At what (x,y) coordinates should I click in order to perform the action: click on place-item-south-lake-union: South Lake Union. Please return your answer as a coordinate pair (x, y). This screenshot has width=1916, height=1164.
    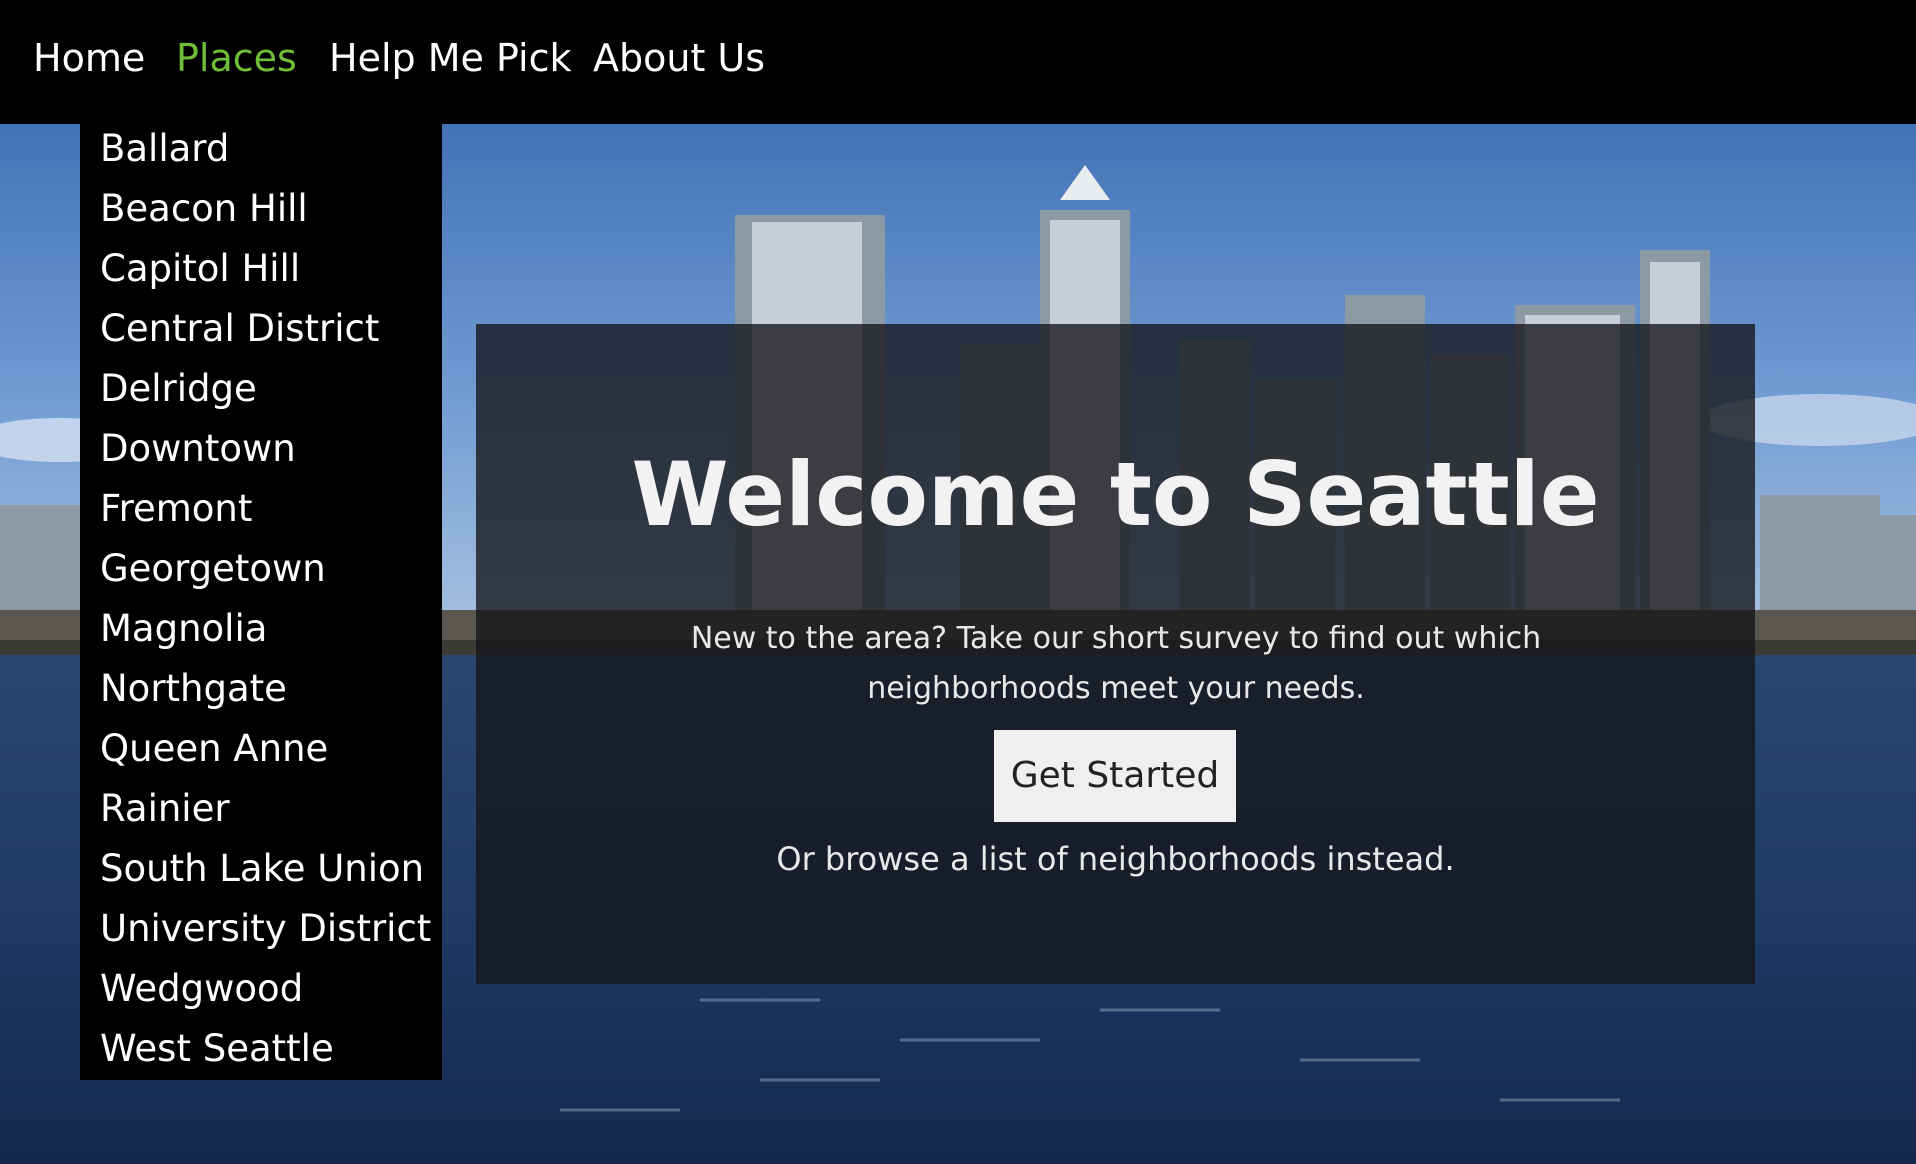
    Looking at the image, I should click on (262, 869).